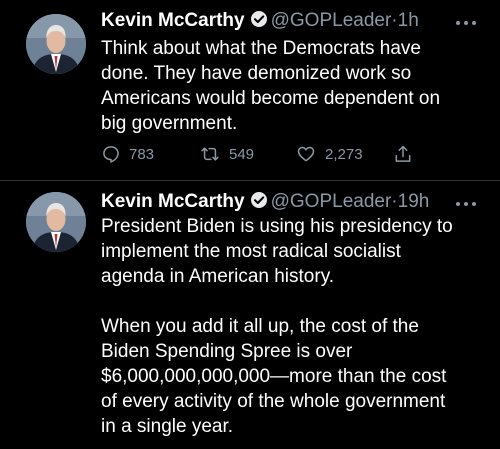 The height and width of the screenshot is (449, 500). I want to click on share-button, so click(407, 155).